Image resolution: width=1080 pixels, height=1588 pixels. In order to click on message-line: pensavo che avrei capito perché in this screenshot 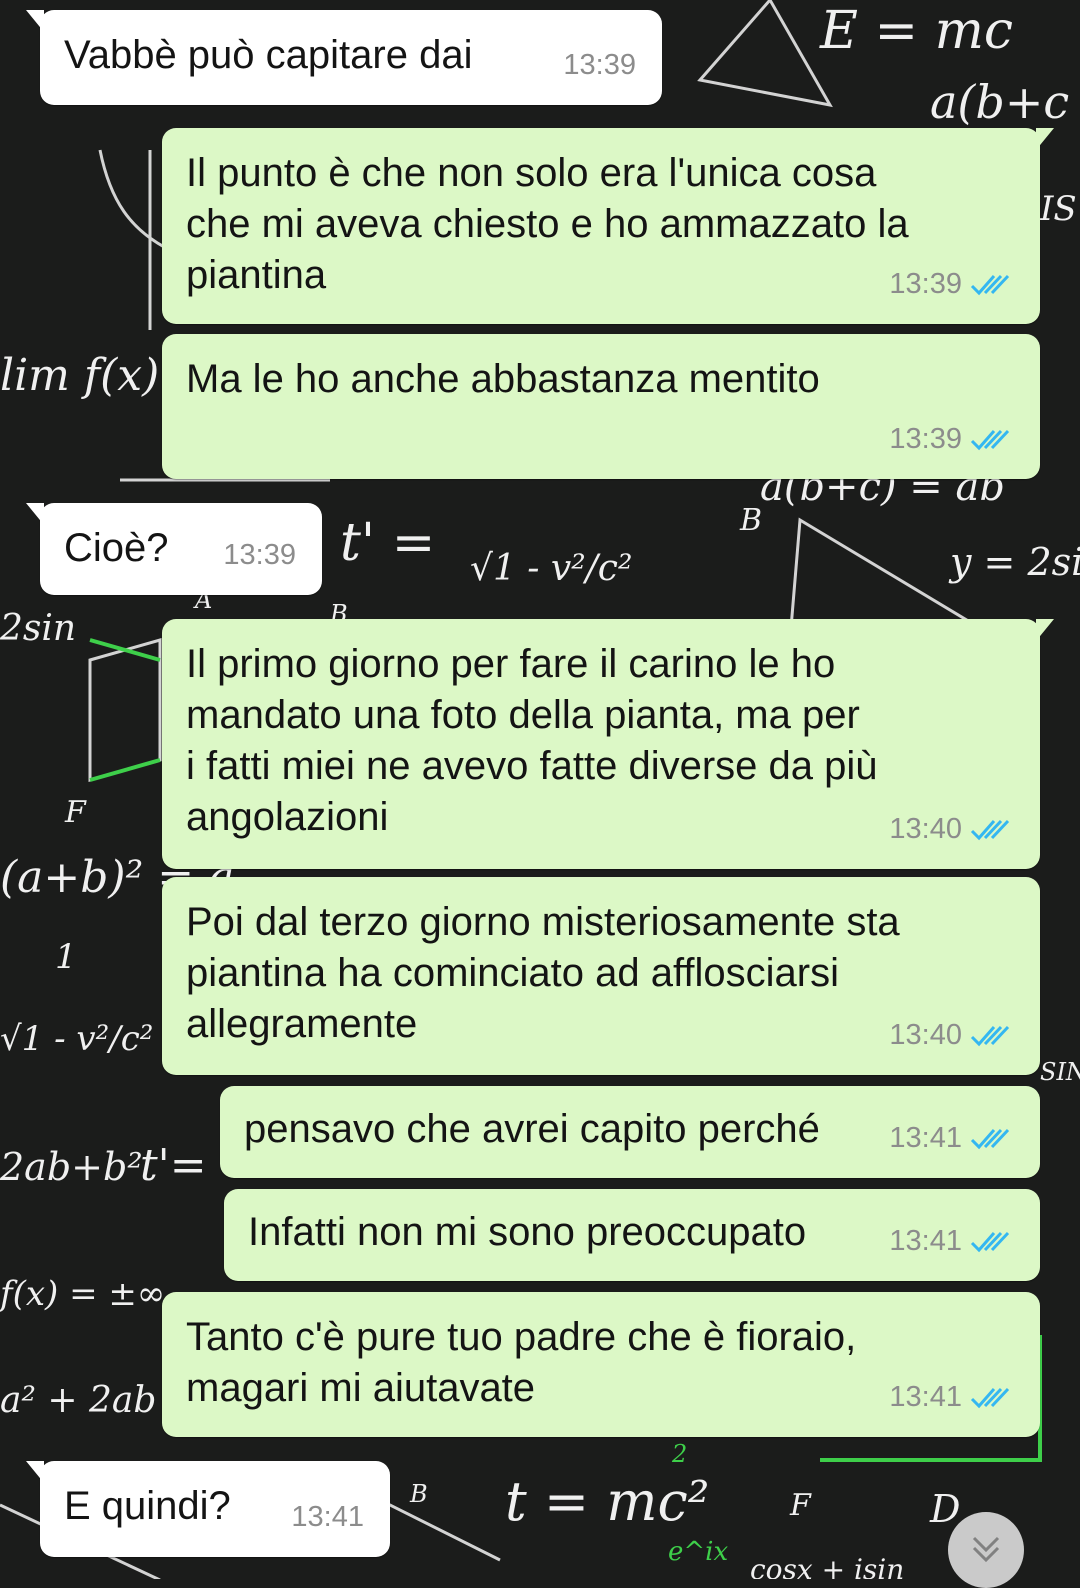, I will do `click(532, 1129)`.